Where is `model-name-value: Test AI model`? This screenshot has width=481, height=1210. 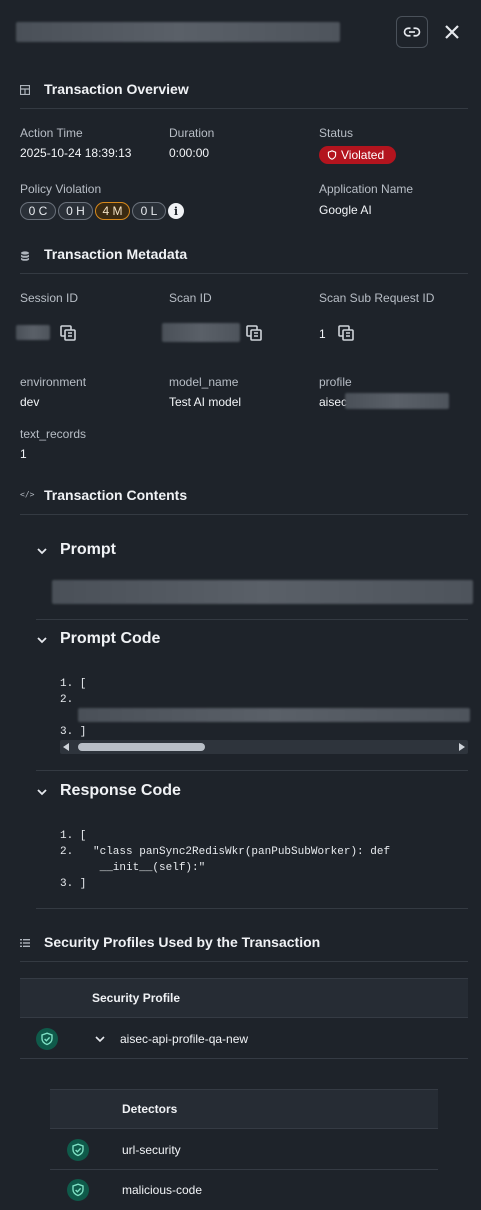
model-name-value: Test AI model is located at coordinates (205, 402).